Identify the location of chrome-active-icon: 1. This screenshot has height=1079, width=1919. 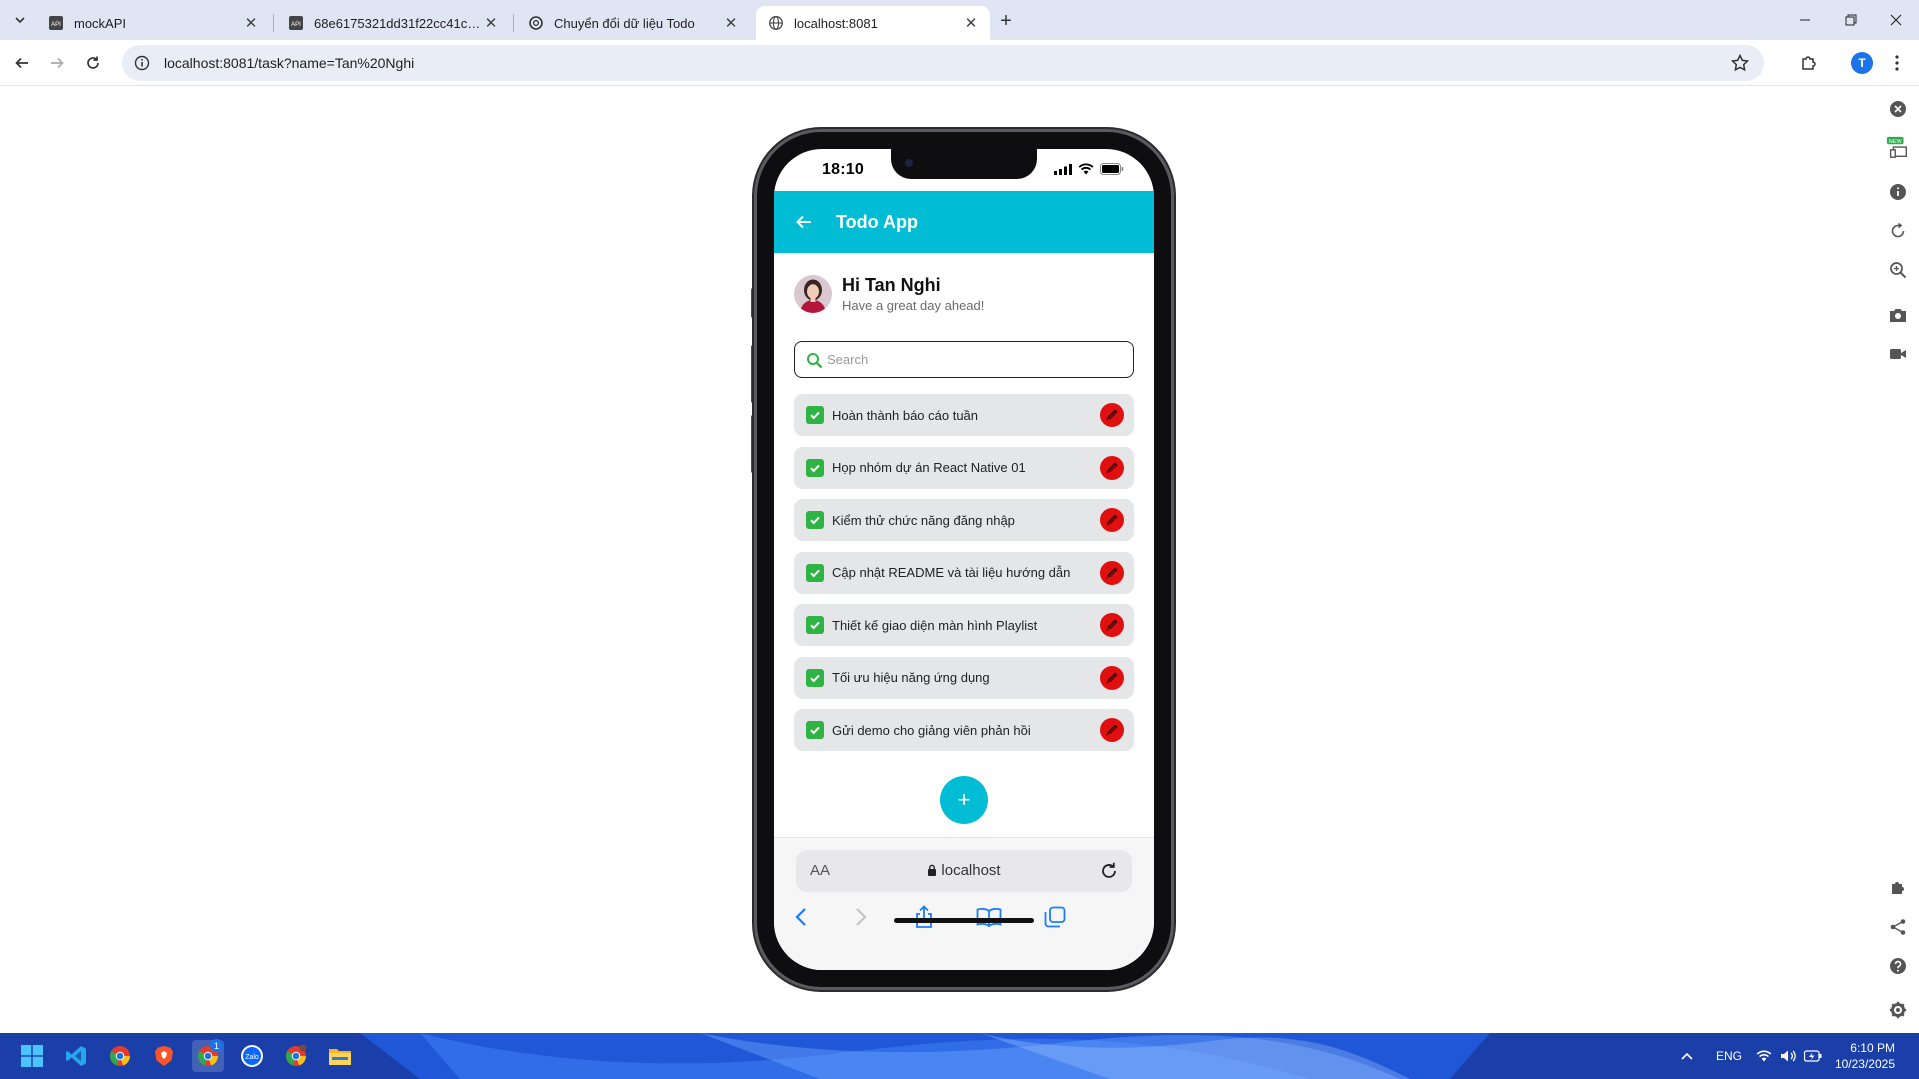
(208, 1055).